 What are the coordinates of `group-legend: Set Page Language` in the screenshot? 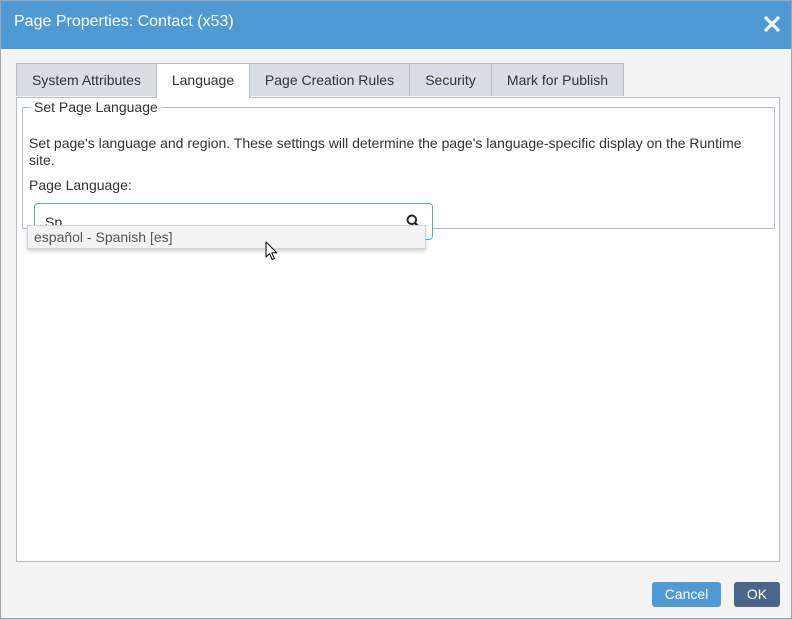 It's located at (96, 107).